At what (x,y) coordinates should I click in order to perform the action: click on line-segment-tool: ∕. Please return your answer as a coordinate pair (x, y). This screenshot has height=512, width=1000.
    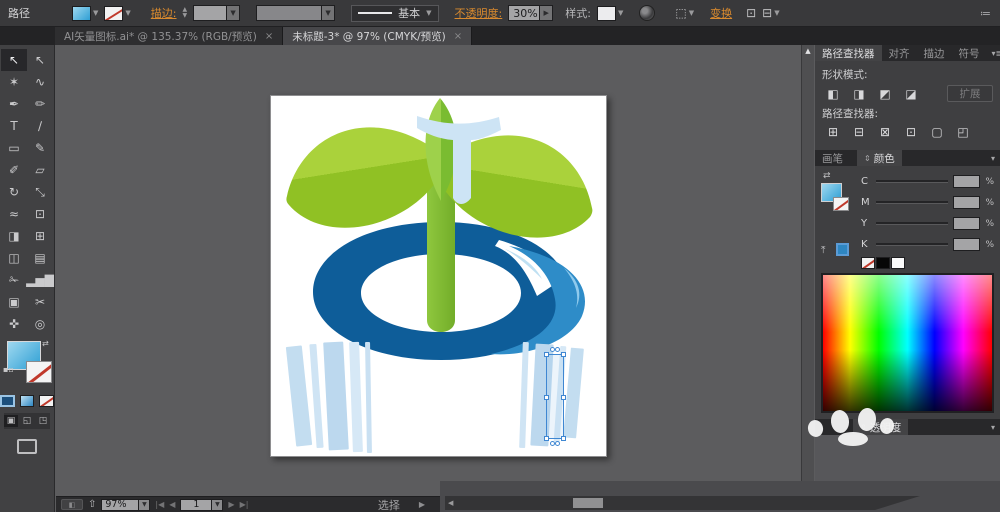
    Looking at the image, I should click on (40, 126).